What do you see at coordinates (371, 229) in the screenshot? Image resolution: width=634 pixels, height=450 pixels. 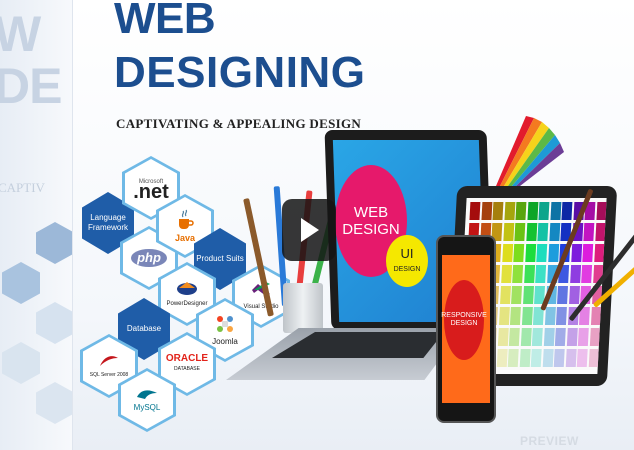 I see `web-design-line-2: DESIGN` at bounding box center [371, 229].